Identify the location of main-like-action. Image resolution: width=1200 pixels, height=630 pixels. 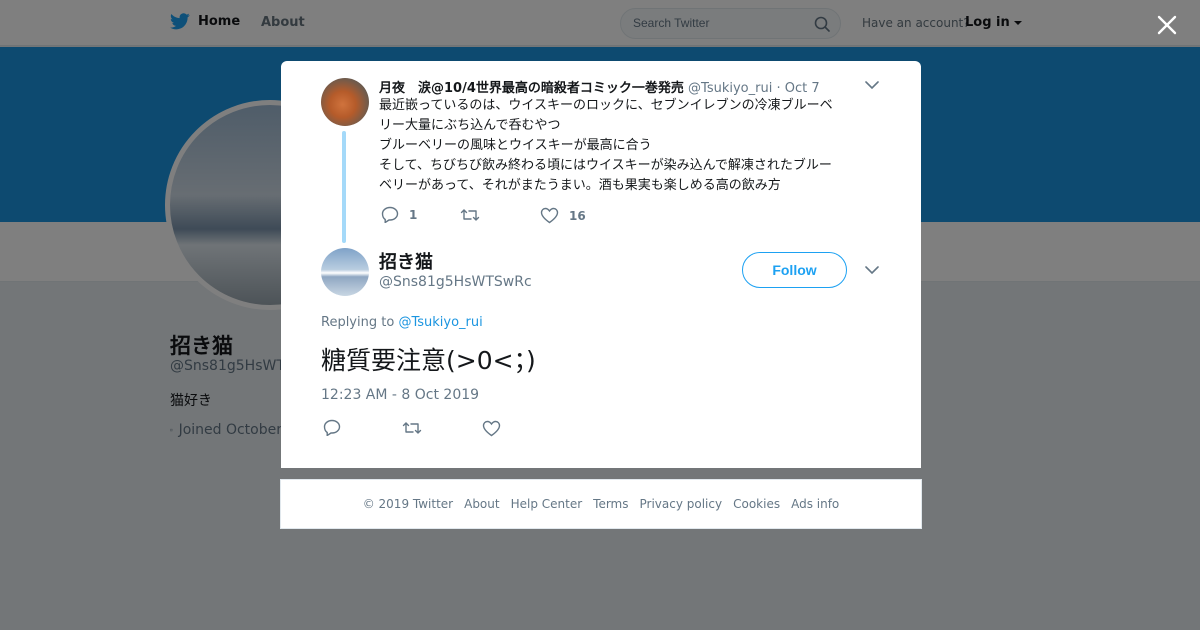
(491, 428).